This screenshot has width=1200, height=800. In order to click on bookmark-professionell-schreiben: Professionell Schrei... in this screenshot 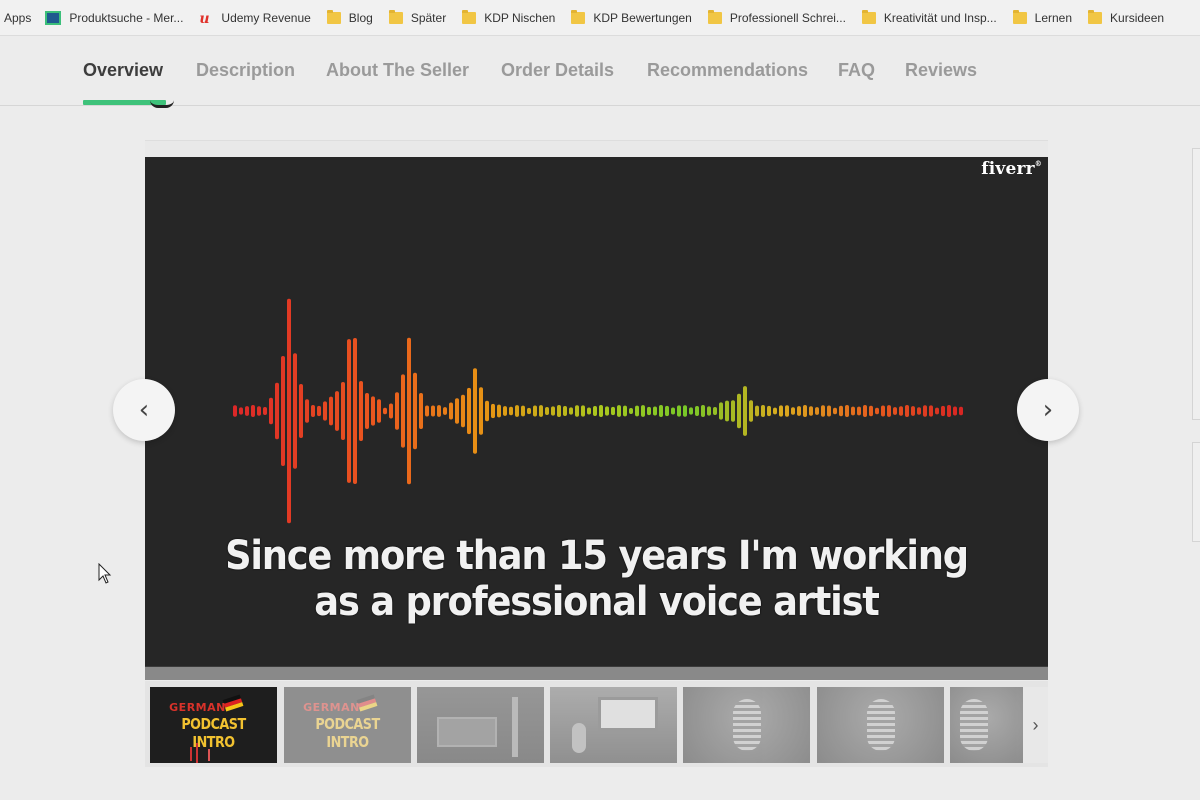, I will do `click(776, 17)`.